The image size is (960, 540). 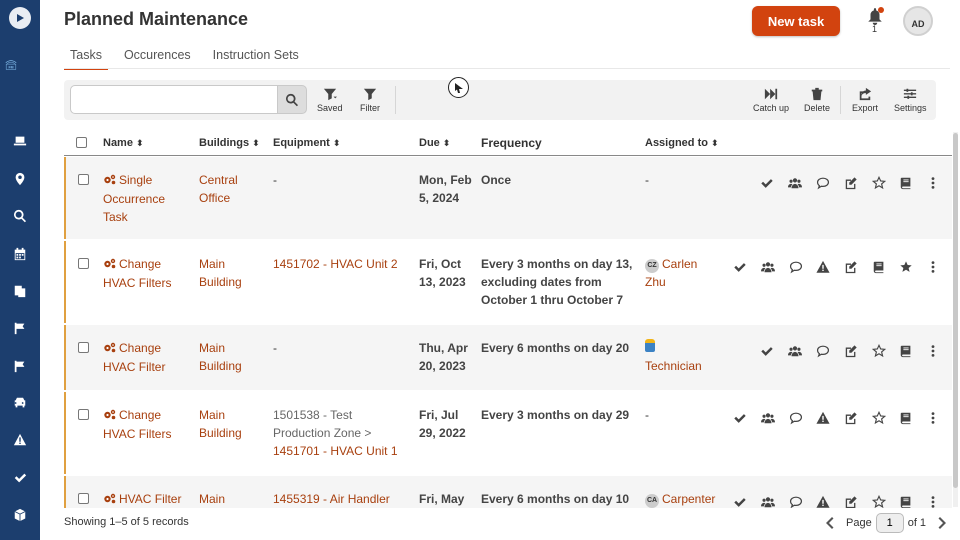 I want to click on fast-forward-icon, so click(x=771, y=94).